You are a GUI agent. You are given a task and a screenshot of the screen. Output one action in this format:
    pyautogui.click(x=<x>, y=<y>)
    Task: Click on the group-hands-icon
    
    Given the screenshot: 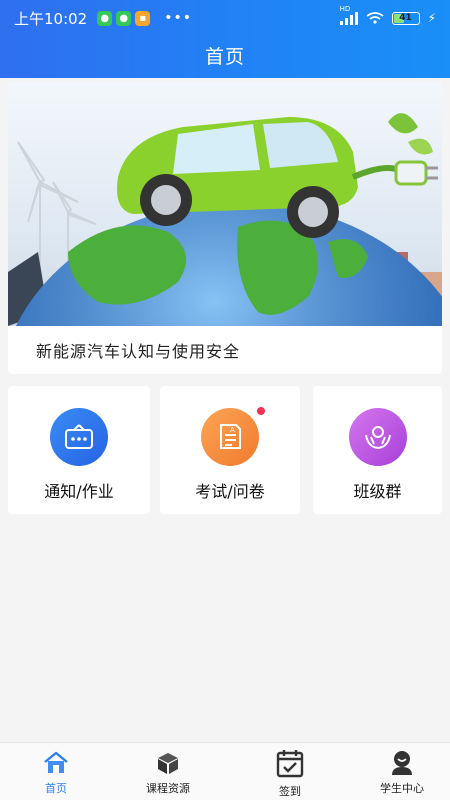 What is the action you would take?
    pyautogui.click(x=377, y=437)
    